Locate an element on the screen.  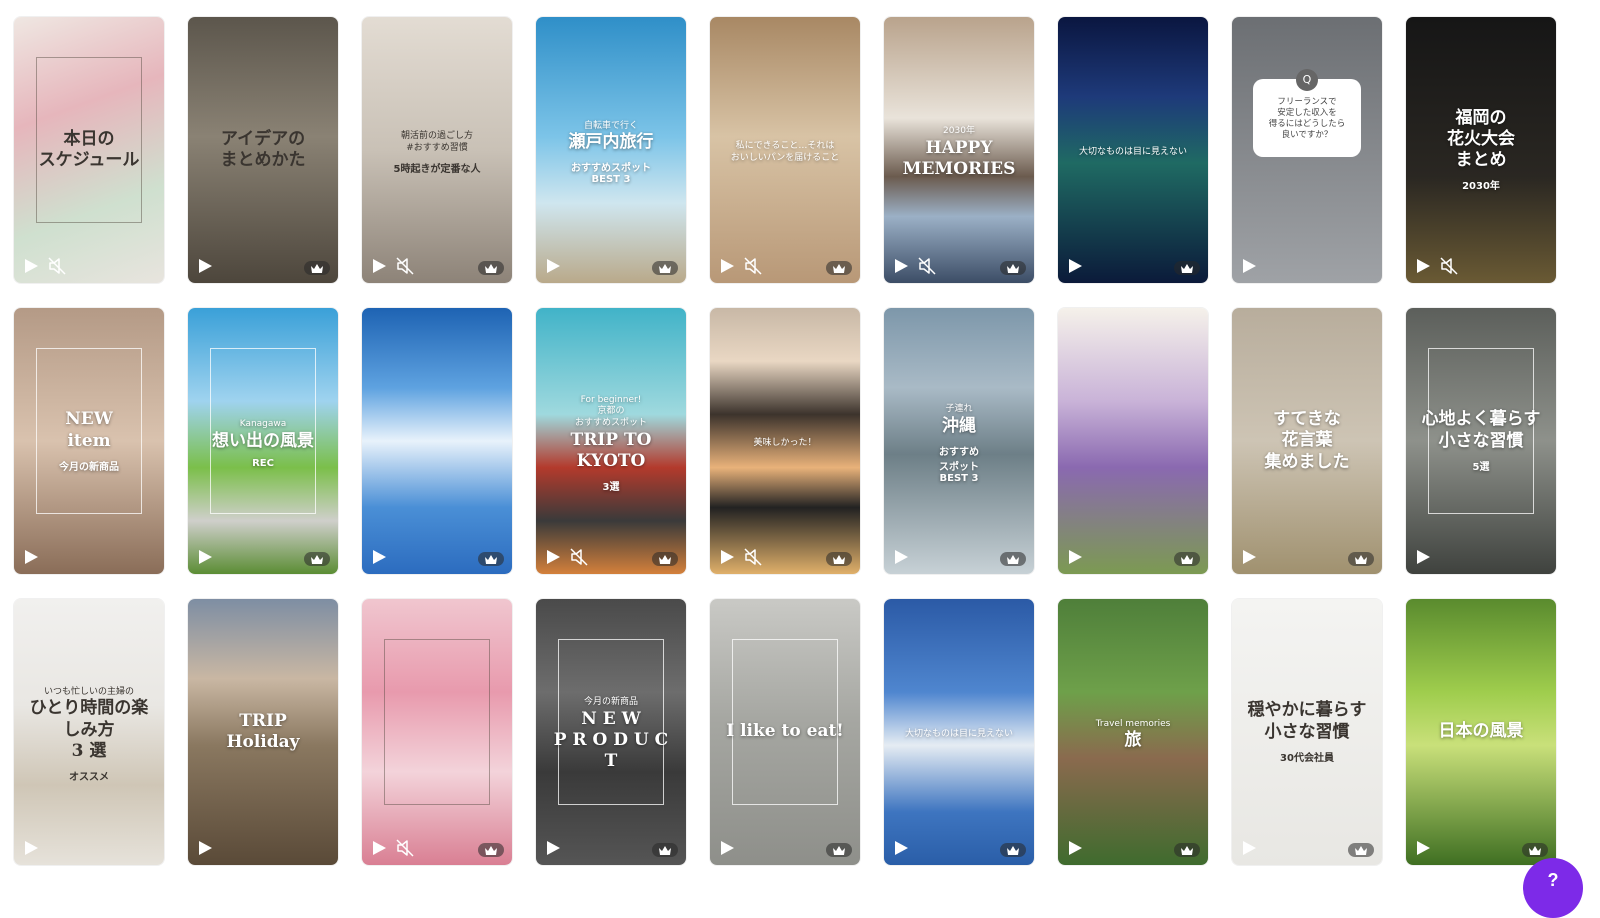
template-overlay: 大切なものは目に見えない is located at coordinates (1133, 150).